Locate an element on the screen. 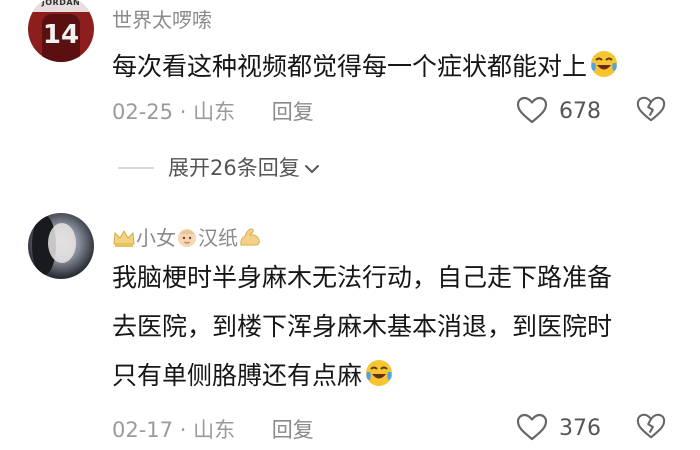 This screenshot has height=450, width=700. comment-date: 02-17 is located at coordinates (143, 430).